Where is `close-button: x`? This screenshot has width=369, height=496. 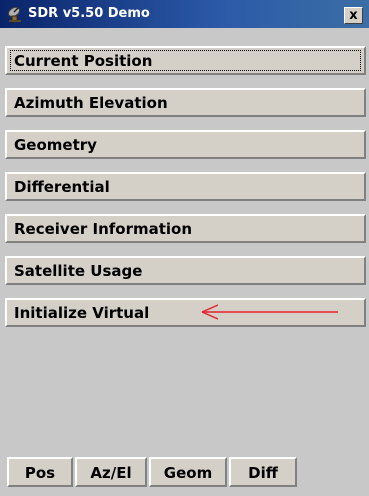 close-button: x is located at coordinates (353, 15).